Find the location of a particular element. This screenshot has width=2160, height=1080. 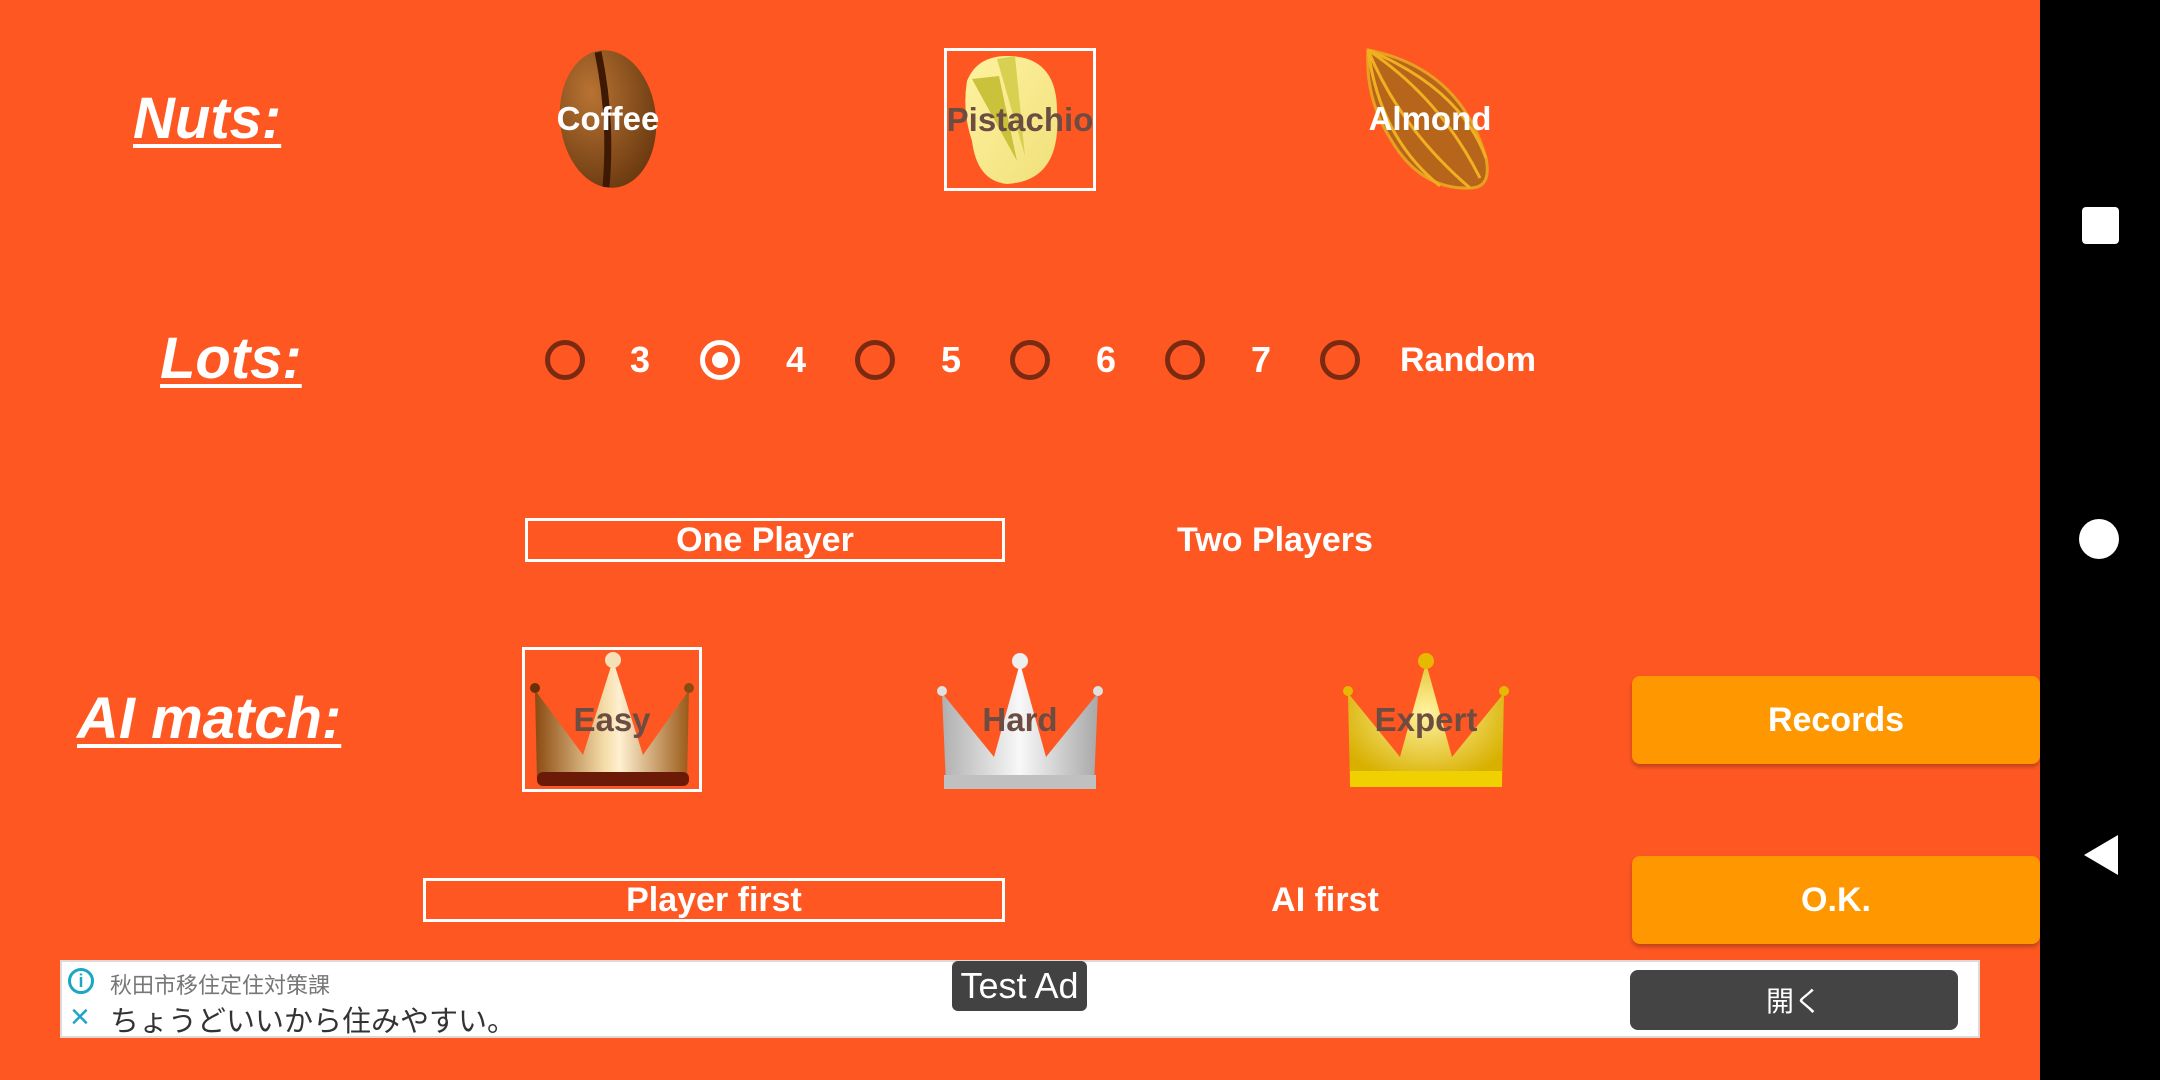

home-icon is located at coordinates (2099, 539).